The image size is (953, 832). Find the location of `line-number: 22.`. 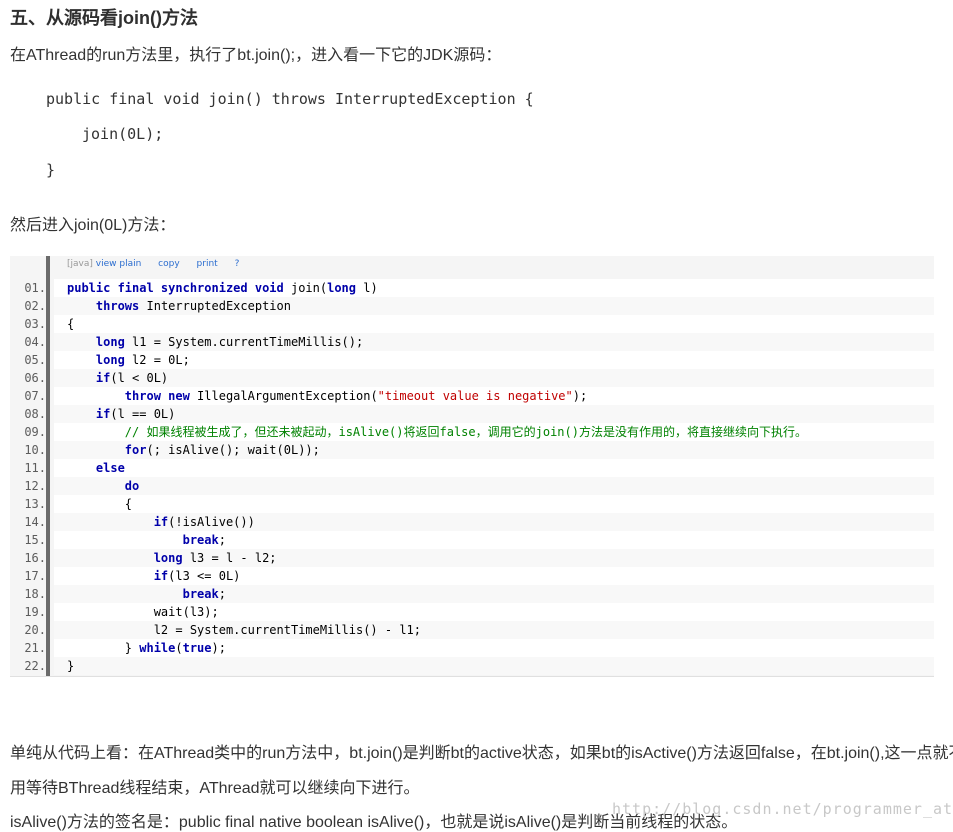

line-number: 22. is located at coordinates (35, 666).